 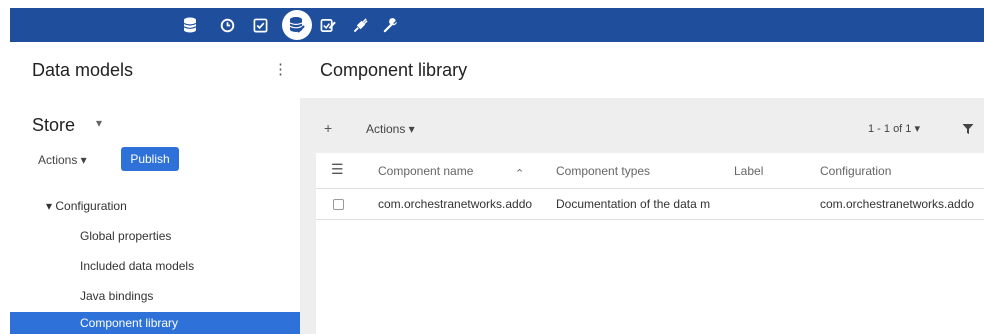 I want to click on chevron-down-icon: ▾, so click(x=99, y=123).